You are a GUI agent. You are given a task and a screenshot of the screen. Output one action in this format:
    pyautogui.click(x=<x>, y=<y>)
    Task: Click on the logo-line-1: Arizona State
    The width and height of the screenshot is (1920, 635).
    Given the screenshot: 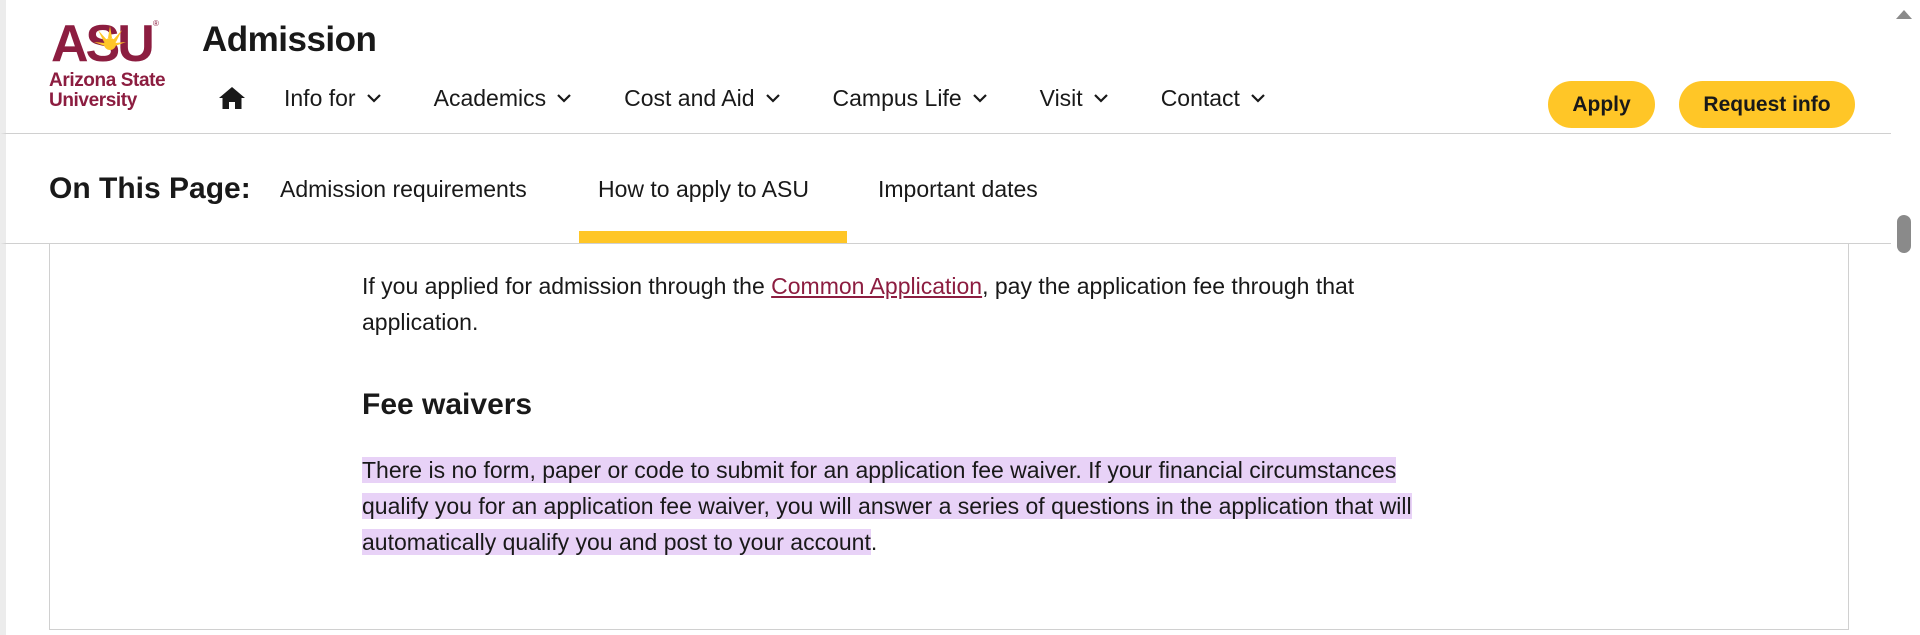 What is the action you would take?
    pyautogui.click(x=107, y=80)
    